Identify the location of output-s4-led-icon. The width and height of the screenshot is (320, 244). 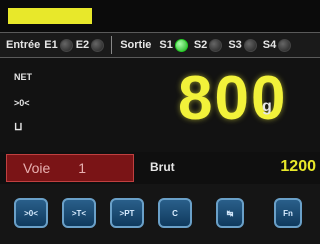
(285, 45).